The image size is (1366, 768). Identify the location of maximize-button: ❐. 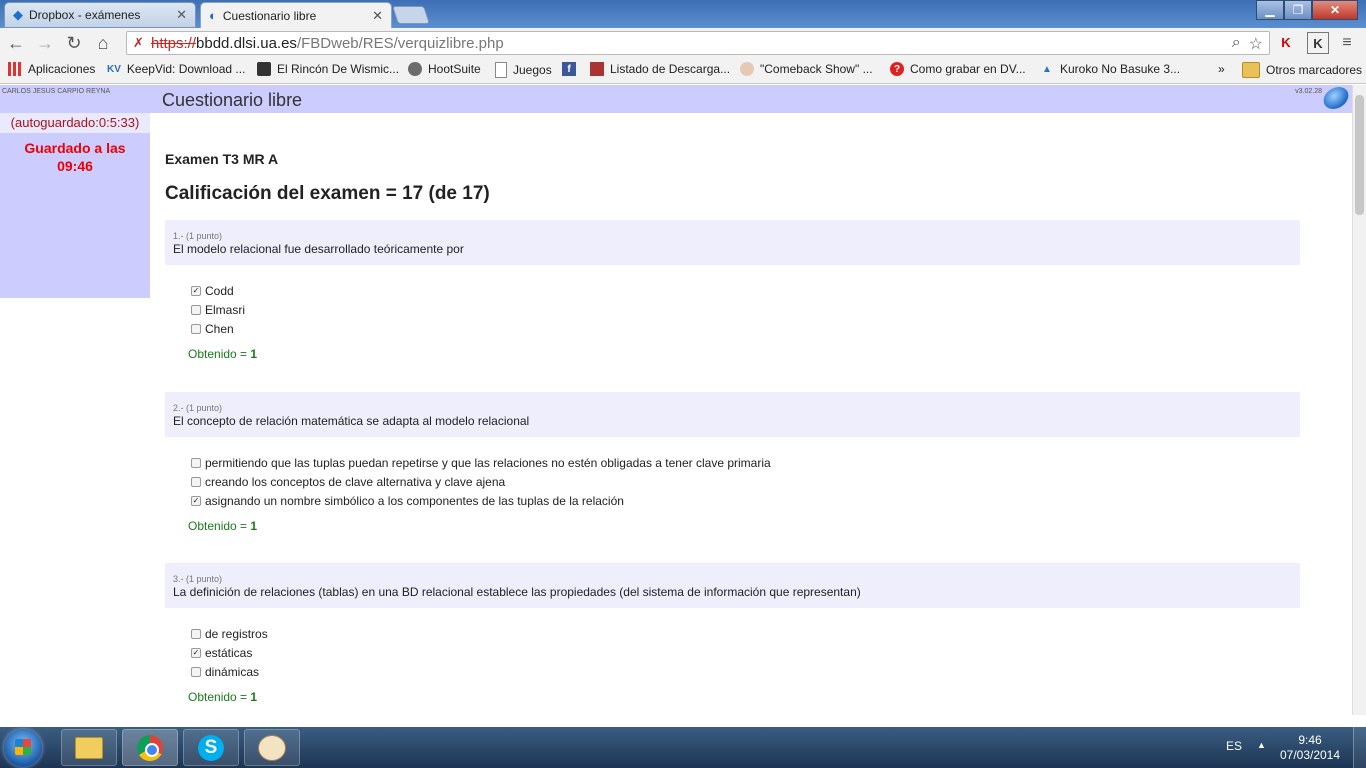
(1298, 10).